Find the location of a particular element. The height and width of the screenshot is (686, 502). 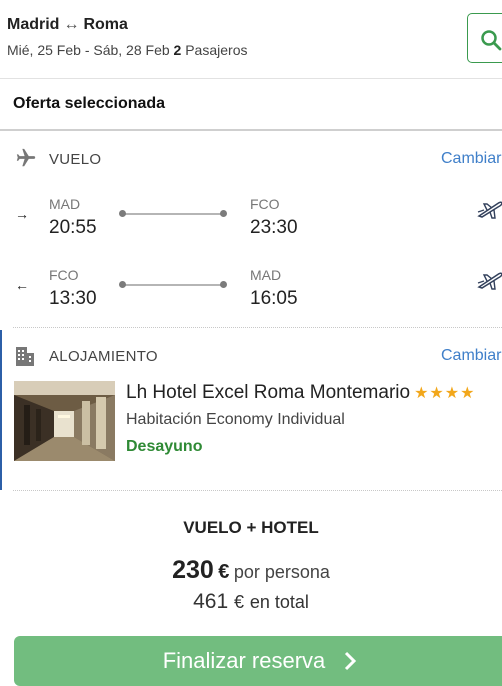

change-hotel-link: Cambiar is located at coordinates (471, 356).